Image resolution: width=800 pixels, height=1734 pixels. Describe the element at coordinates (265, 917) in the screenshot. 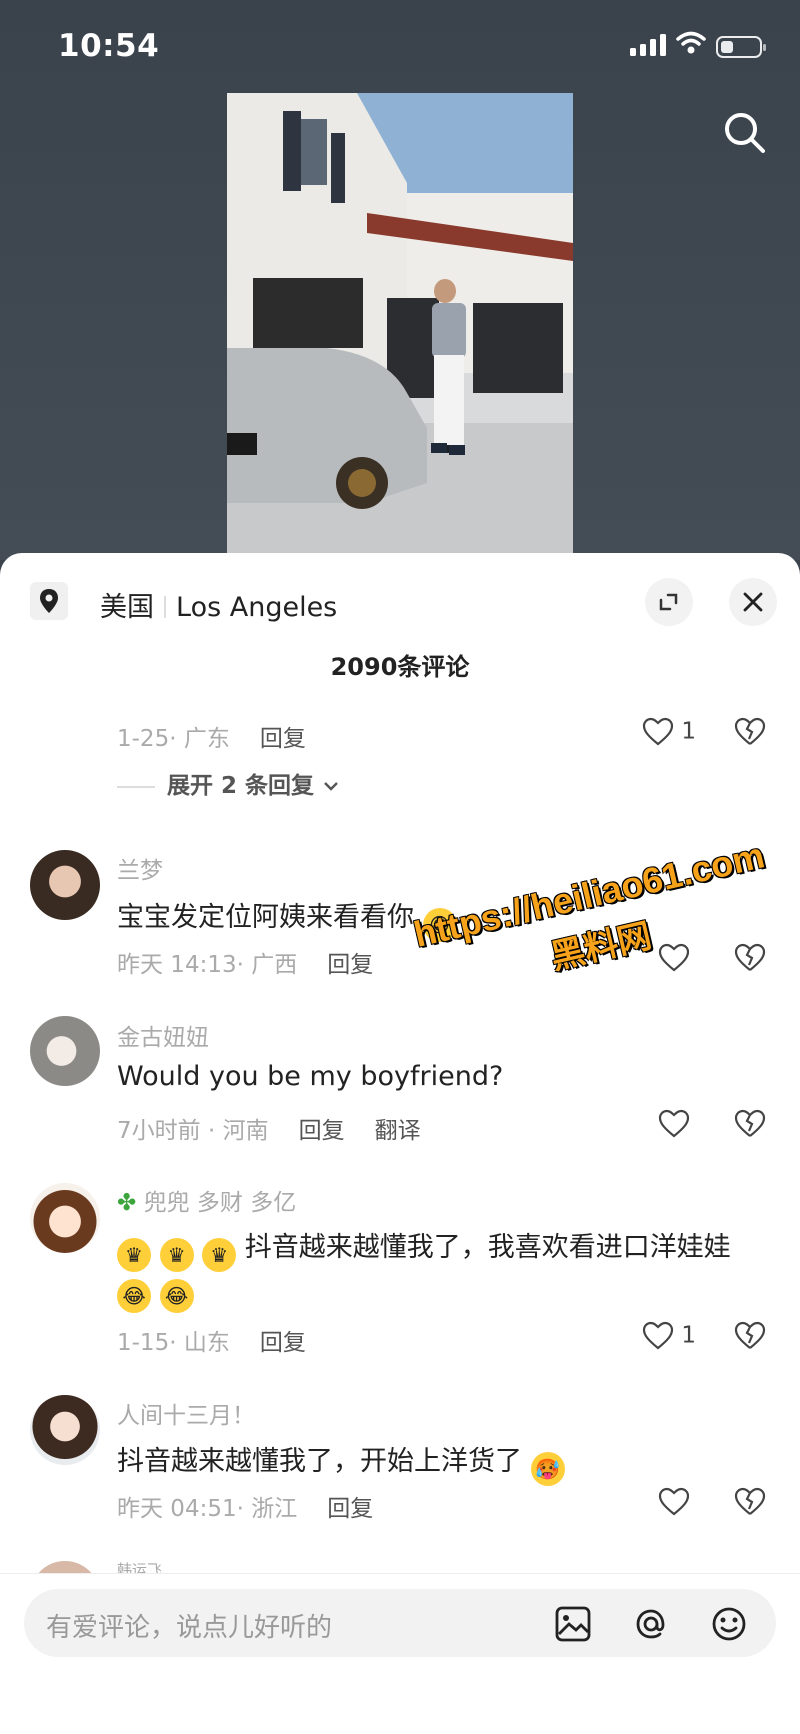

I see `comment-text-content: 宝宝发定位阿姨来看看你` at that location.